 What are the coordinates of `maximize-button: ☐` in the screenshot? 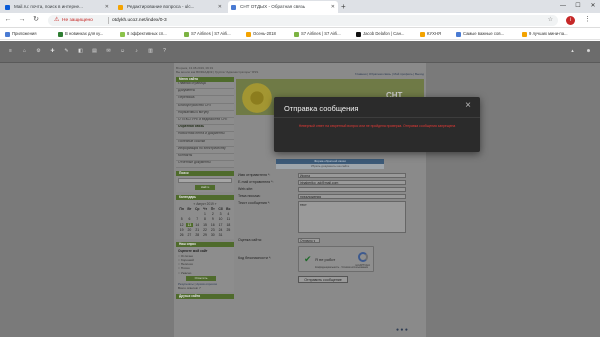 It's located at (578, 6).